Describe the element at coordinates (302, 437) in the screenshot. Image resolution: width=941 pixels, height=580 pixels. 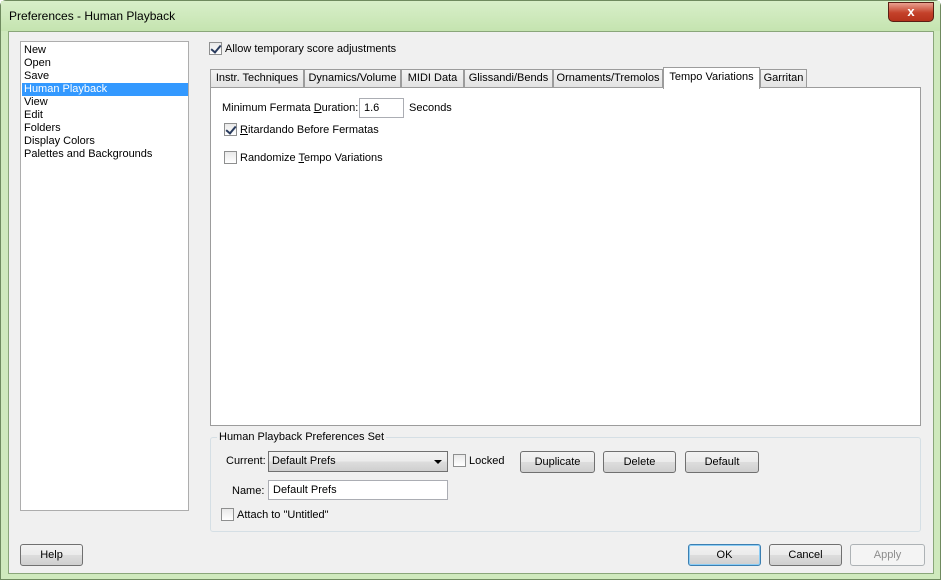
I see `prefs-set-title: Human Playback Preferences Set` at that location.